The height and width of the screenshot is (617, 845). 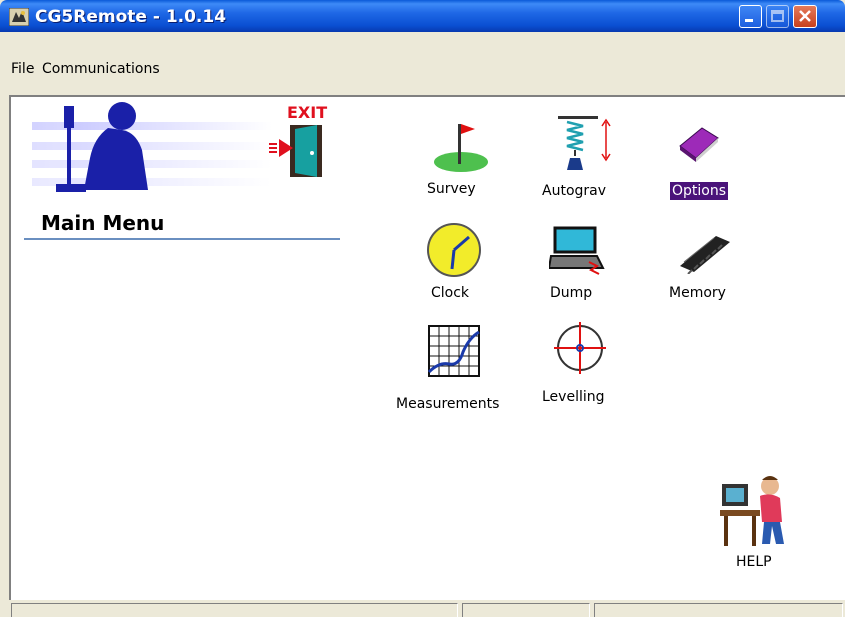 What do you see at coordinates (101, 69) in the screenshot?
I see `menu-communications: Communications` at bounding box center [101, 69].